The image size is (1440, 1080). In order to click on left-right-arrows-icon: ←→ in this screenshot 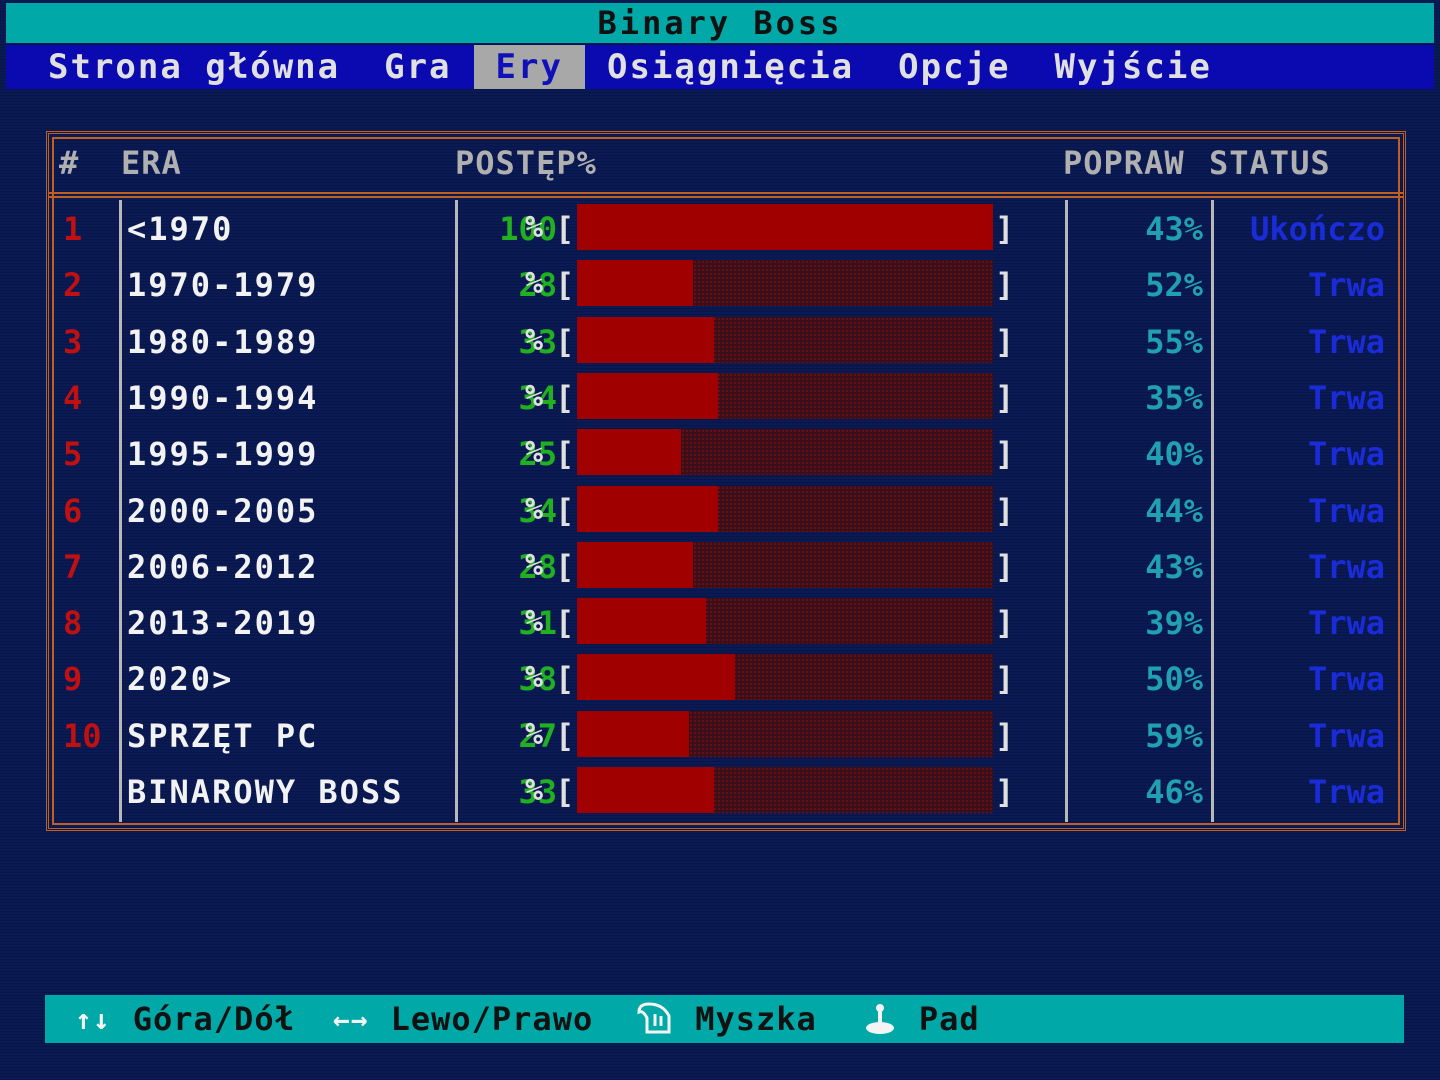, I will do `click(350, 1019)`.